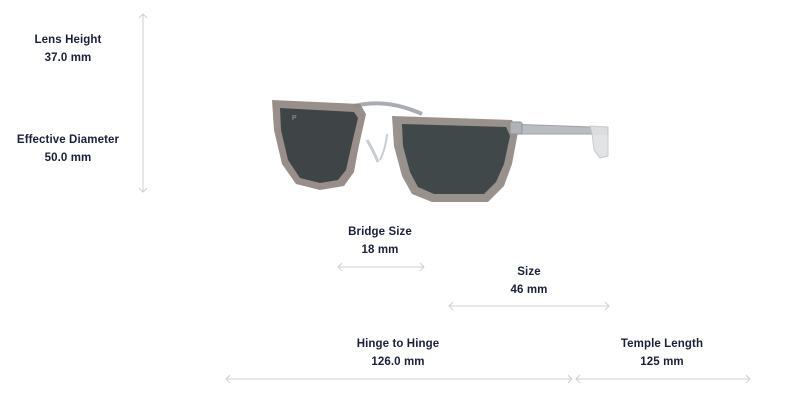 This screenshot has width=785, height=410. I want to click on temple-tip, so click(599, 142).